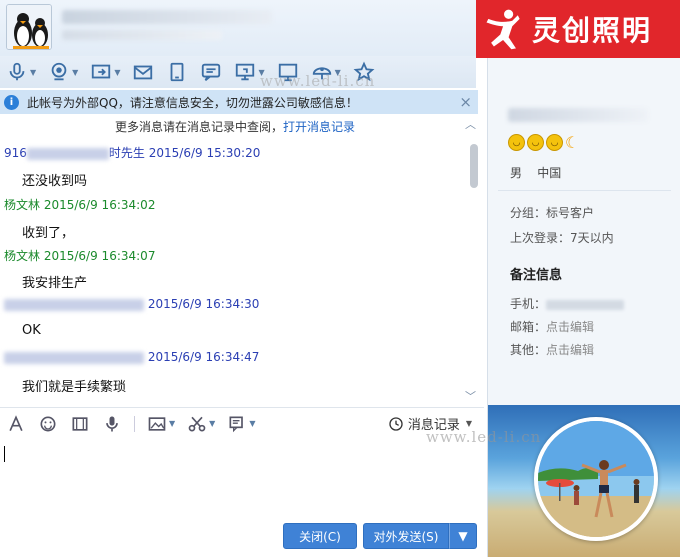 The width and height of the screenshot is (680, 557). Describe the element at coordinates (79, 204) in the screenshot. I see `message-header: 杨文林 2015/6/9 16:34:02` at that location.